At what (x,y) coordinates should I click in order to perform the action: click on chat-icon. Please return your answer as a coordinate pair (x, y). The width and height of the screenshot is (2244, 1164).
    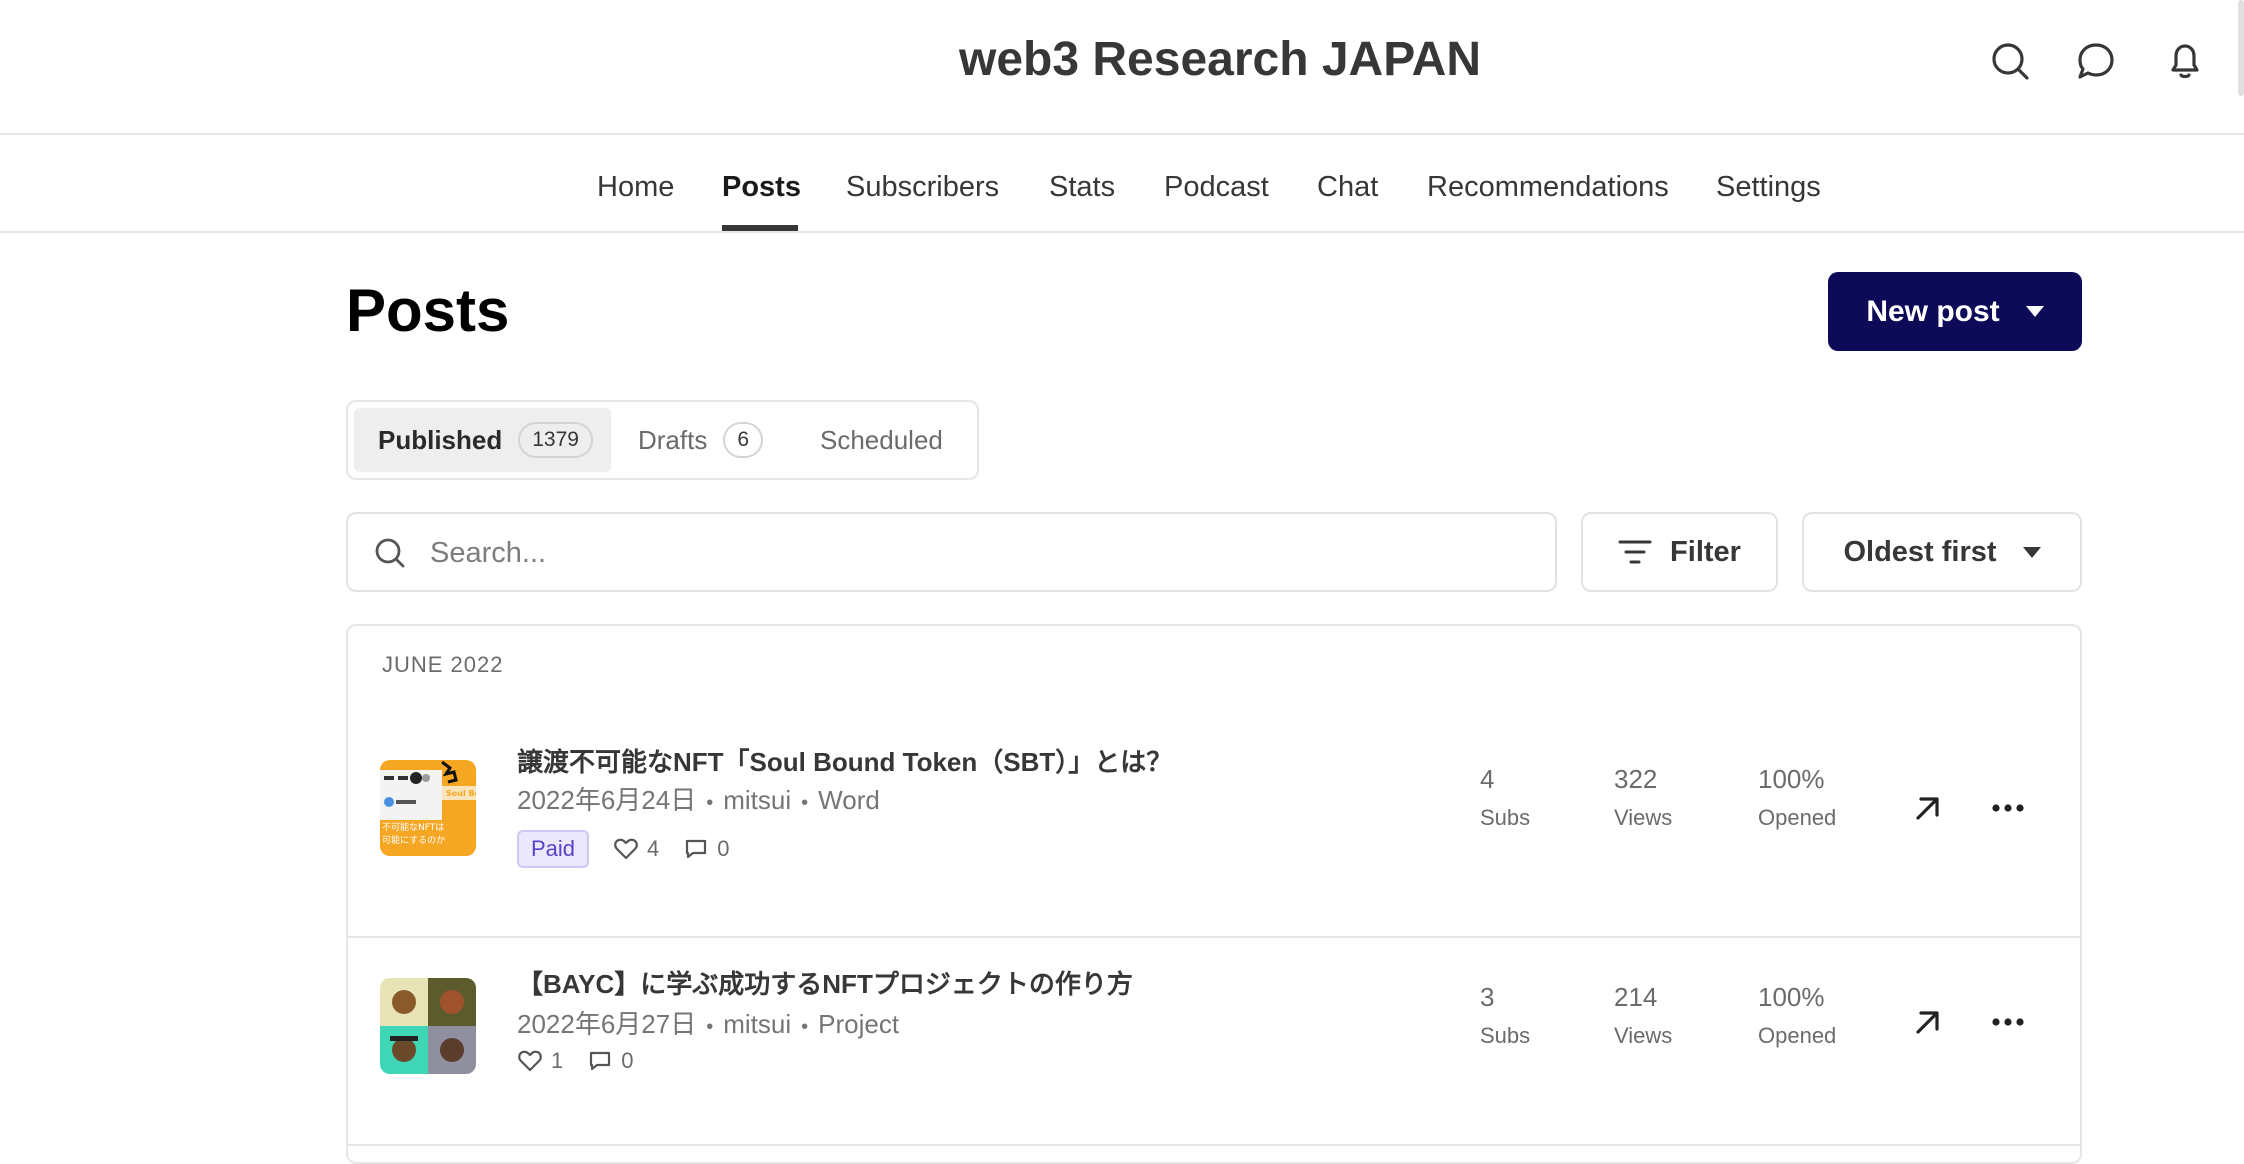
    Looking at the image, I should click on (2096, 61).